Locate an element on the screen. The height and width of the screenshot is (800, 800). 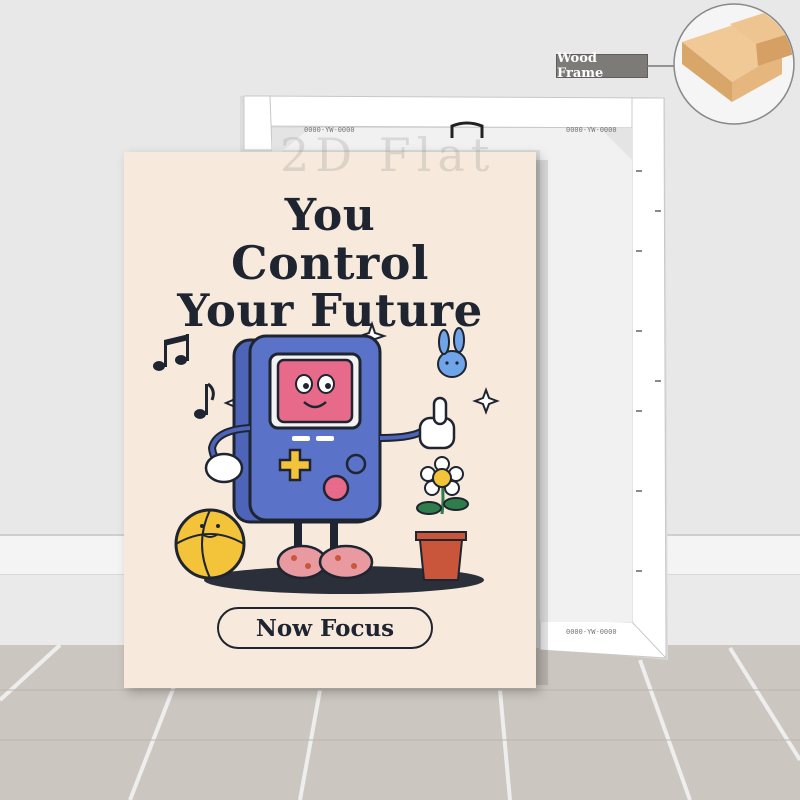
now-focus-badge: Now Focus is located at coordinates (325, 628).